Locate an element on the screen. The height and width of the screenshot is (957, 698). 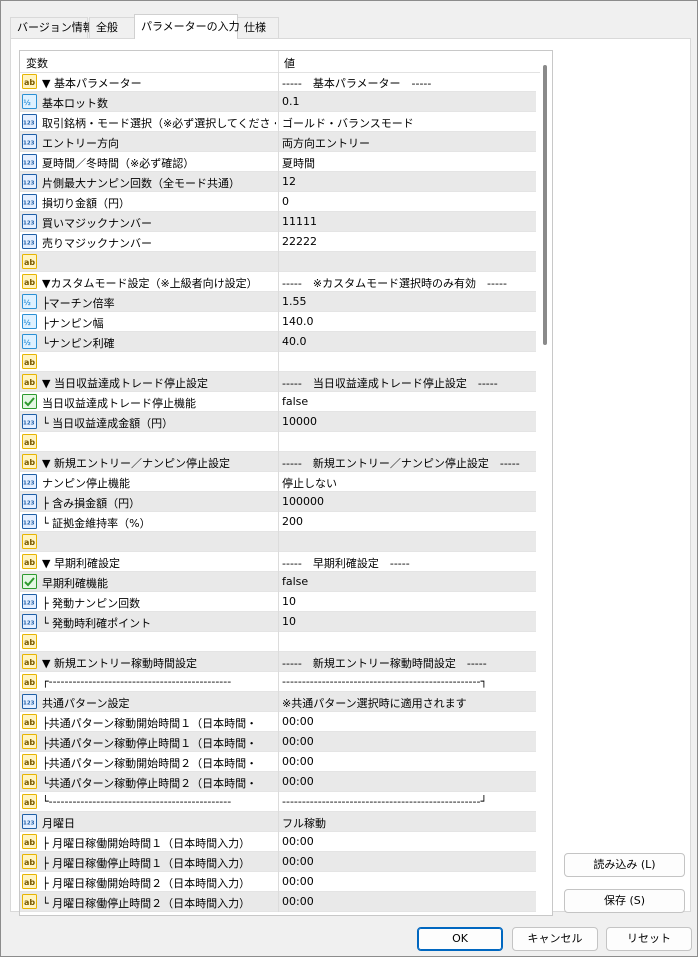
parameter-row: 当日収益達成トレード停止機能 false is located at coordinates (278, 402).